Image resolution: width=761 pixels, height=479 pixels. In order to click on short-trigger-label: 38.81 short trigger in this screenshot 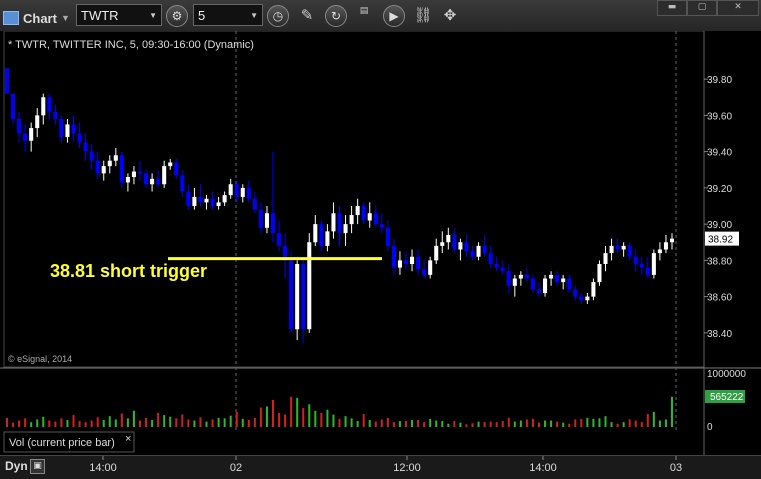, I will do `click(128, 271)`.